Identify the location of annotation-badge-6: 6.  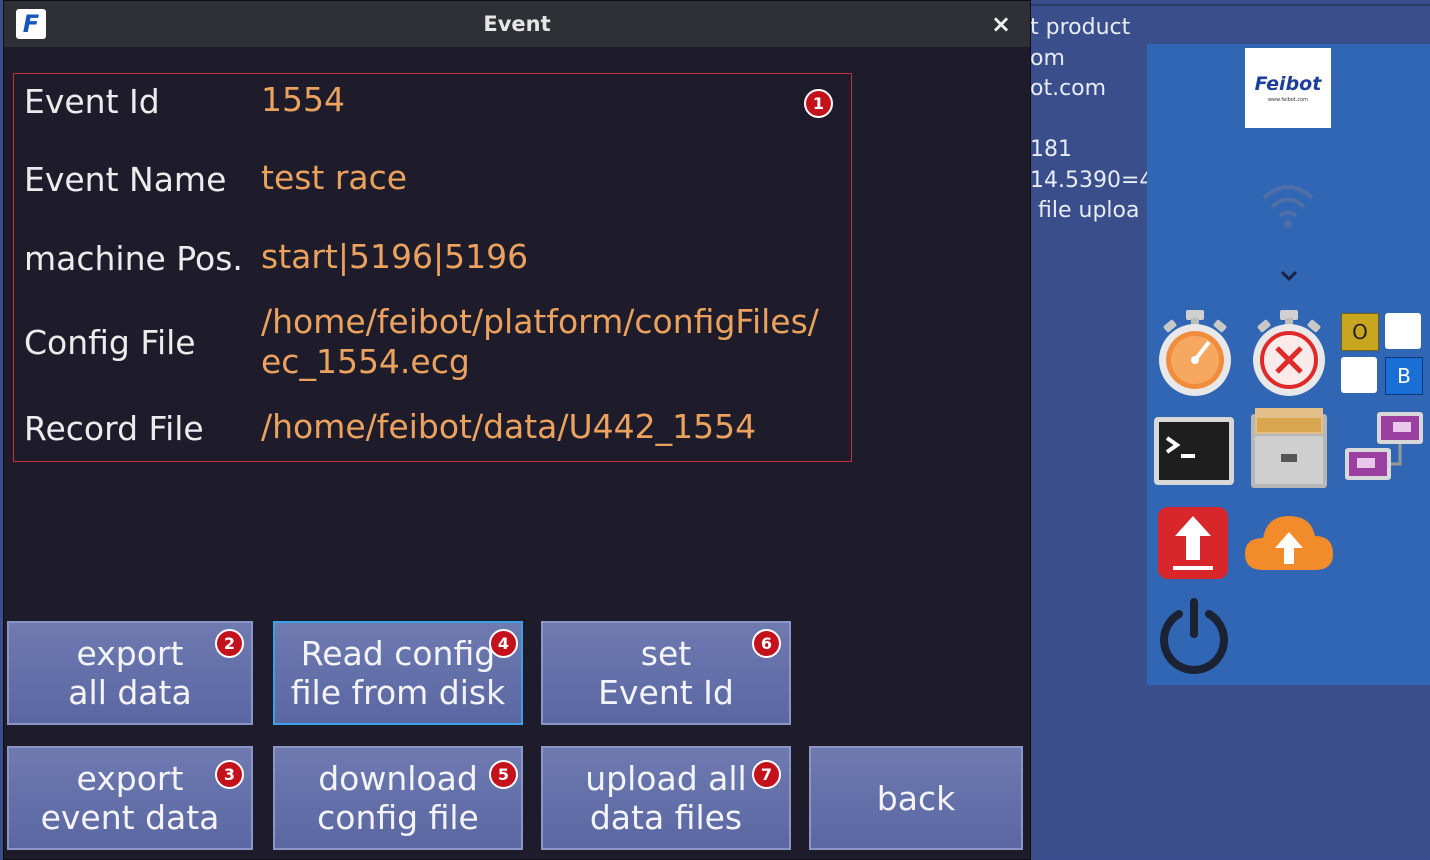
(766, 643).